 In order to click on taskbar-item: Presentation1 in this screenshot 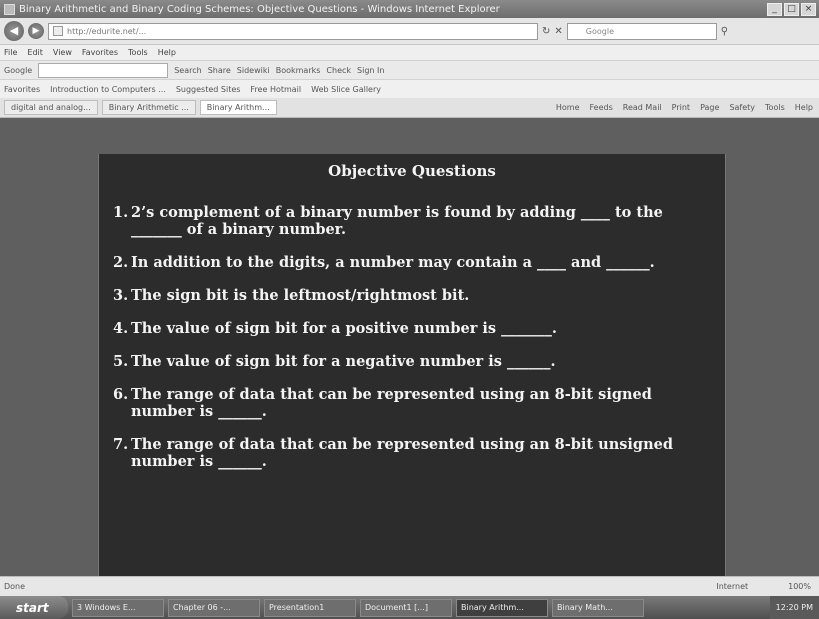, I will do `click(310, 607)`.